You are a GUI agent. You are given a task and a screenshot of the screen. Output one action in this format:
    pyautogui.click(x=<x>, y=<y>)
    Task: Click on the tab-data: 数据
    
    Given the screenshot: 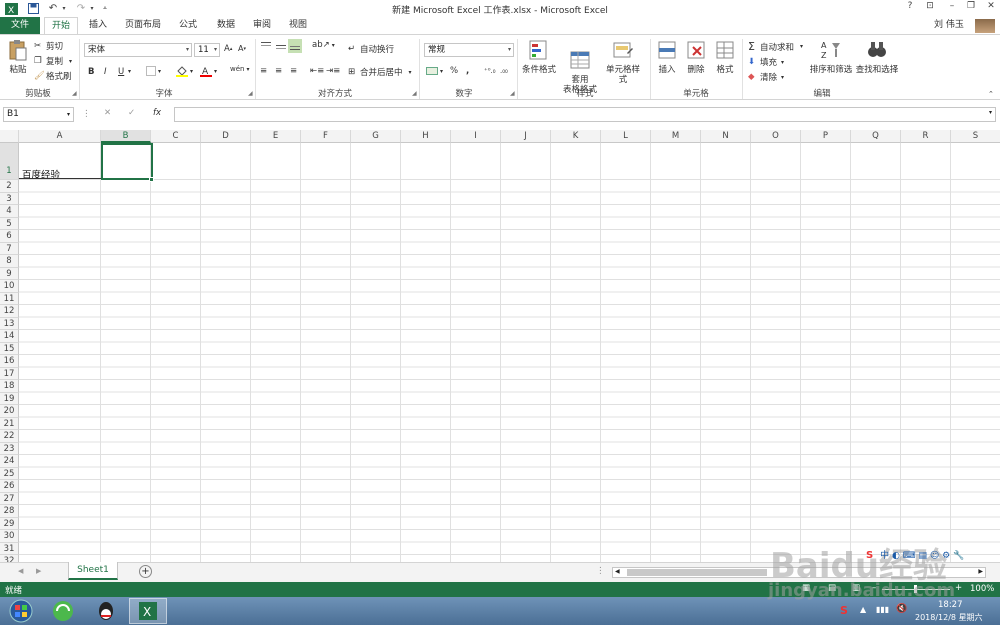 What is the action you would take?
    pyautogui.click(x=226, y=26)
    